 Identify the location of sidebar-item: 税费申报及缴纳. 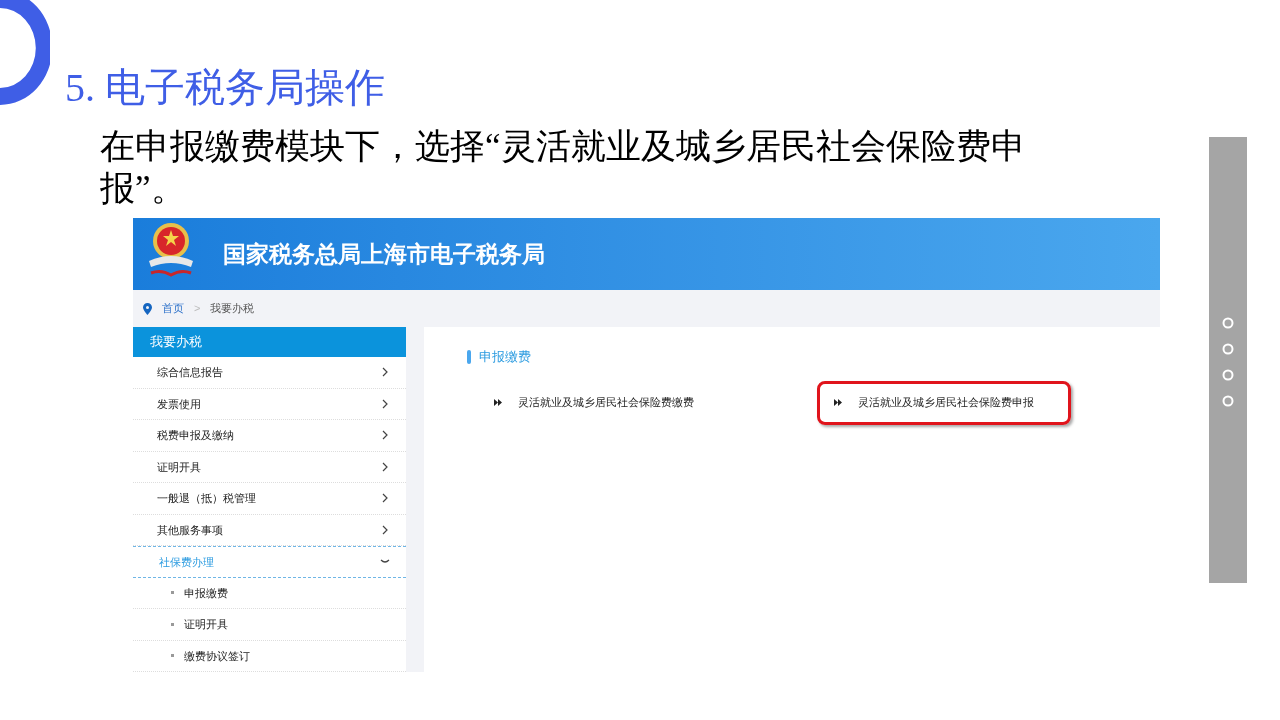
(269, 436).